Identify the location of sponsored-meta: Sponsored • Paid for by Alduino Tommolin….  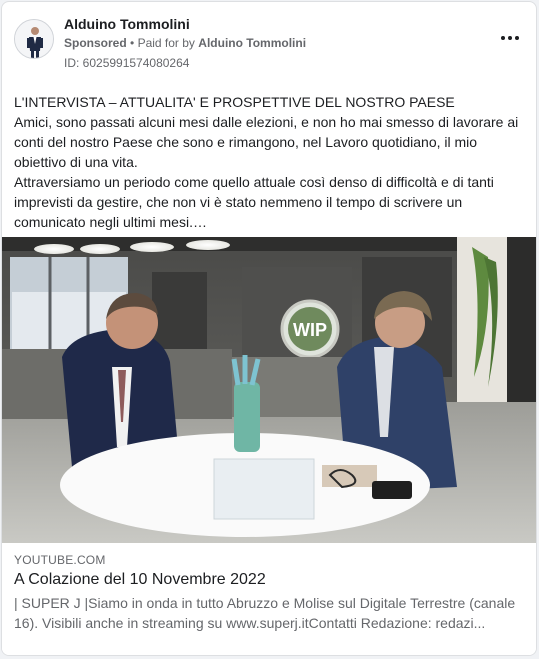
(185, 43).